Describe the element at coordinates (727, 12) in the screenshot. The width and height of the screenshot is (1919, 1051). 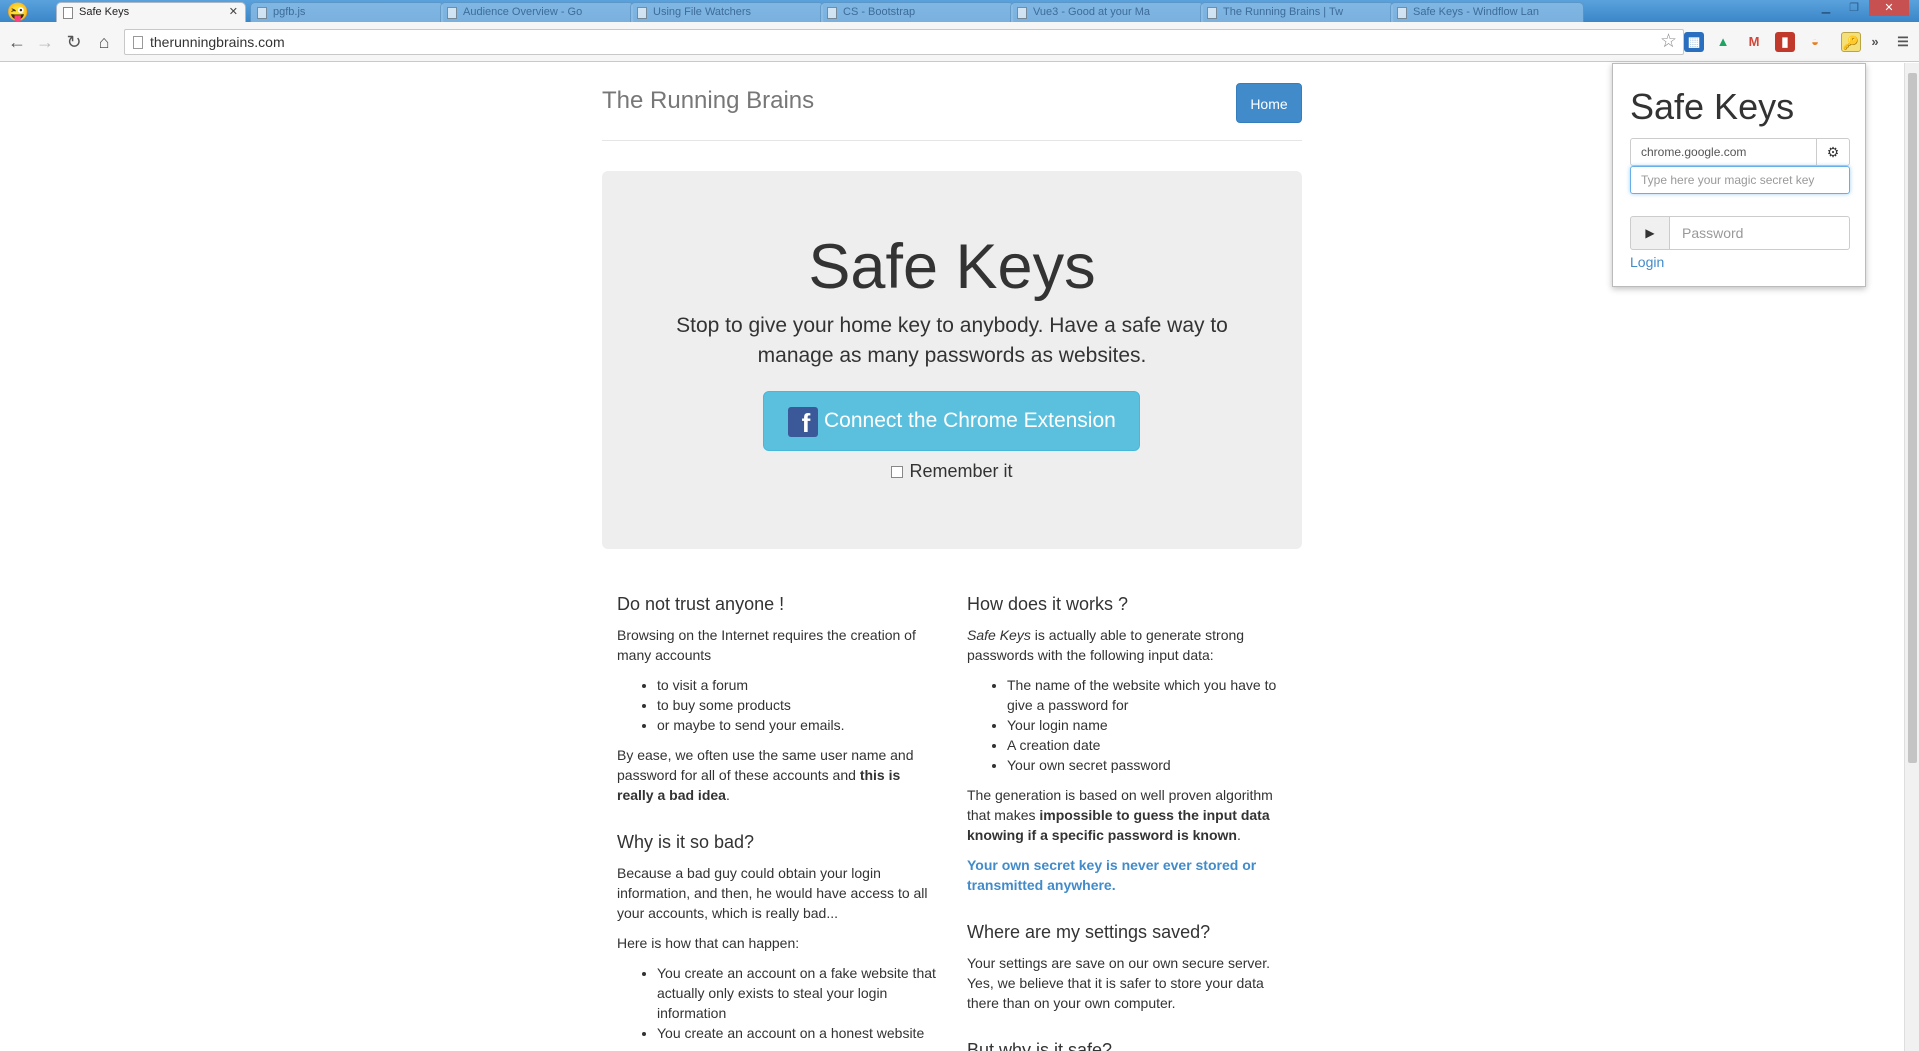
I see `tab-item: Using File Watchers` at that location.